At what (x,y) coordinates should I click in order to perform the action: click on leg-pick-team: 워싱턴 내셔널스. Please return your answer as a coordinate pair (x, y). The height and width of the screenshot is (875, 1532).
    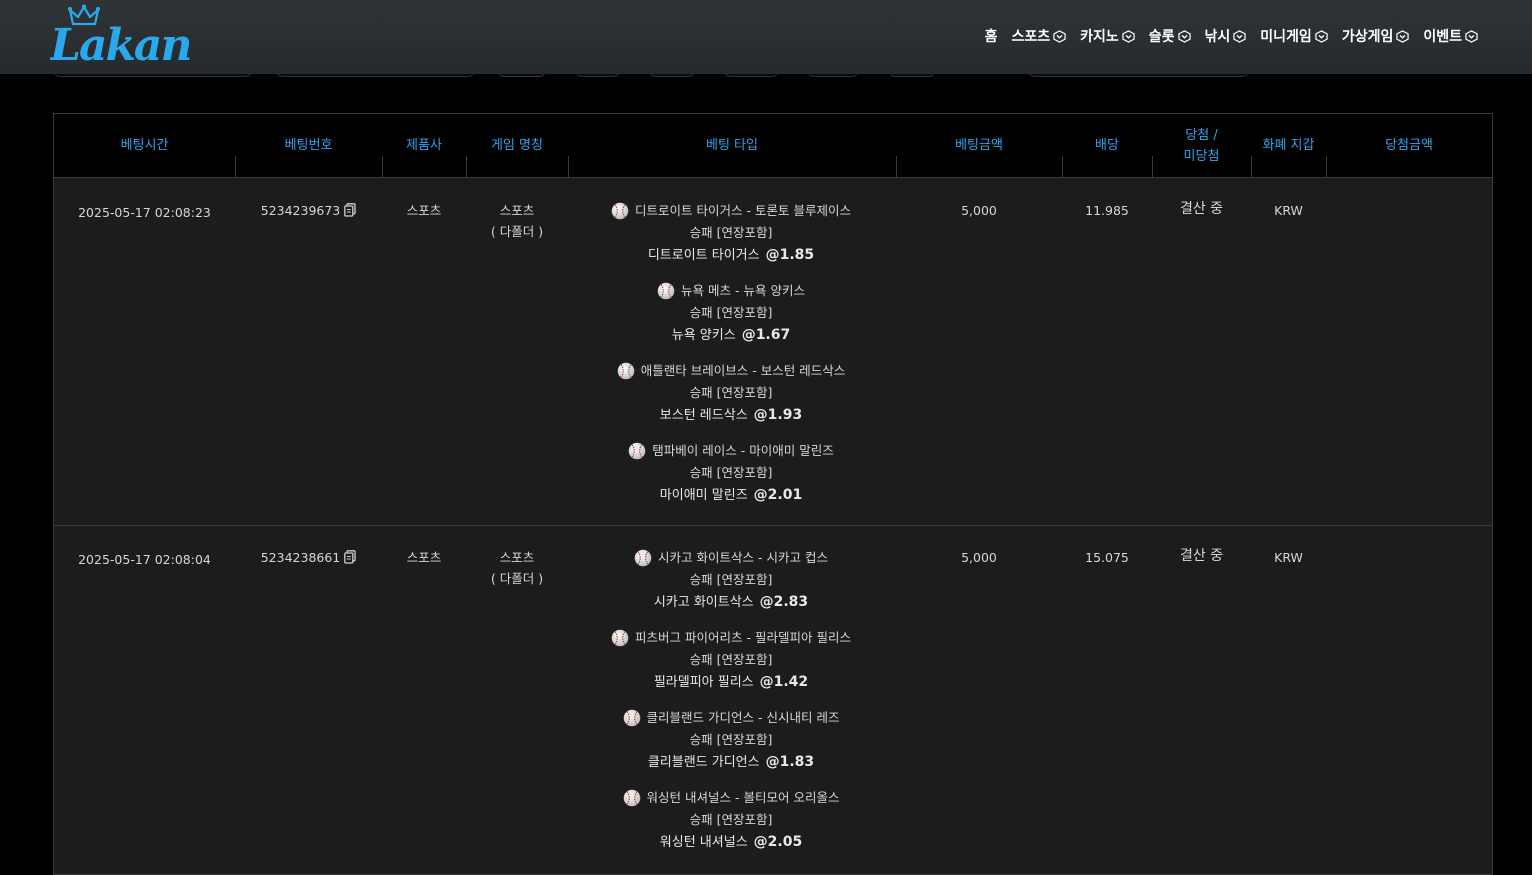
    Looking at the image, I should click on (703, 842).